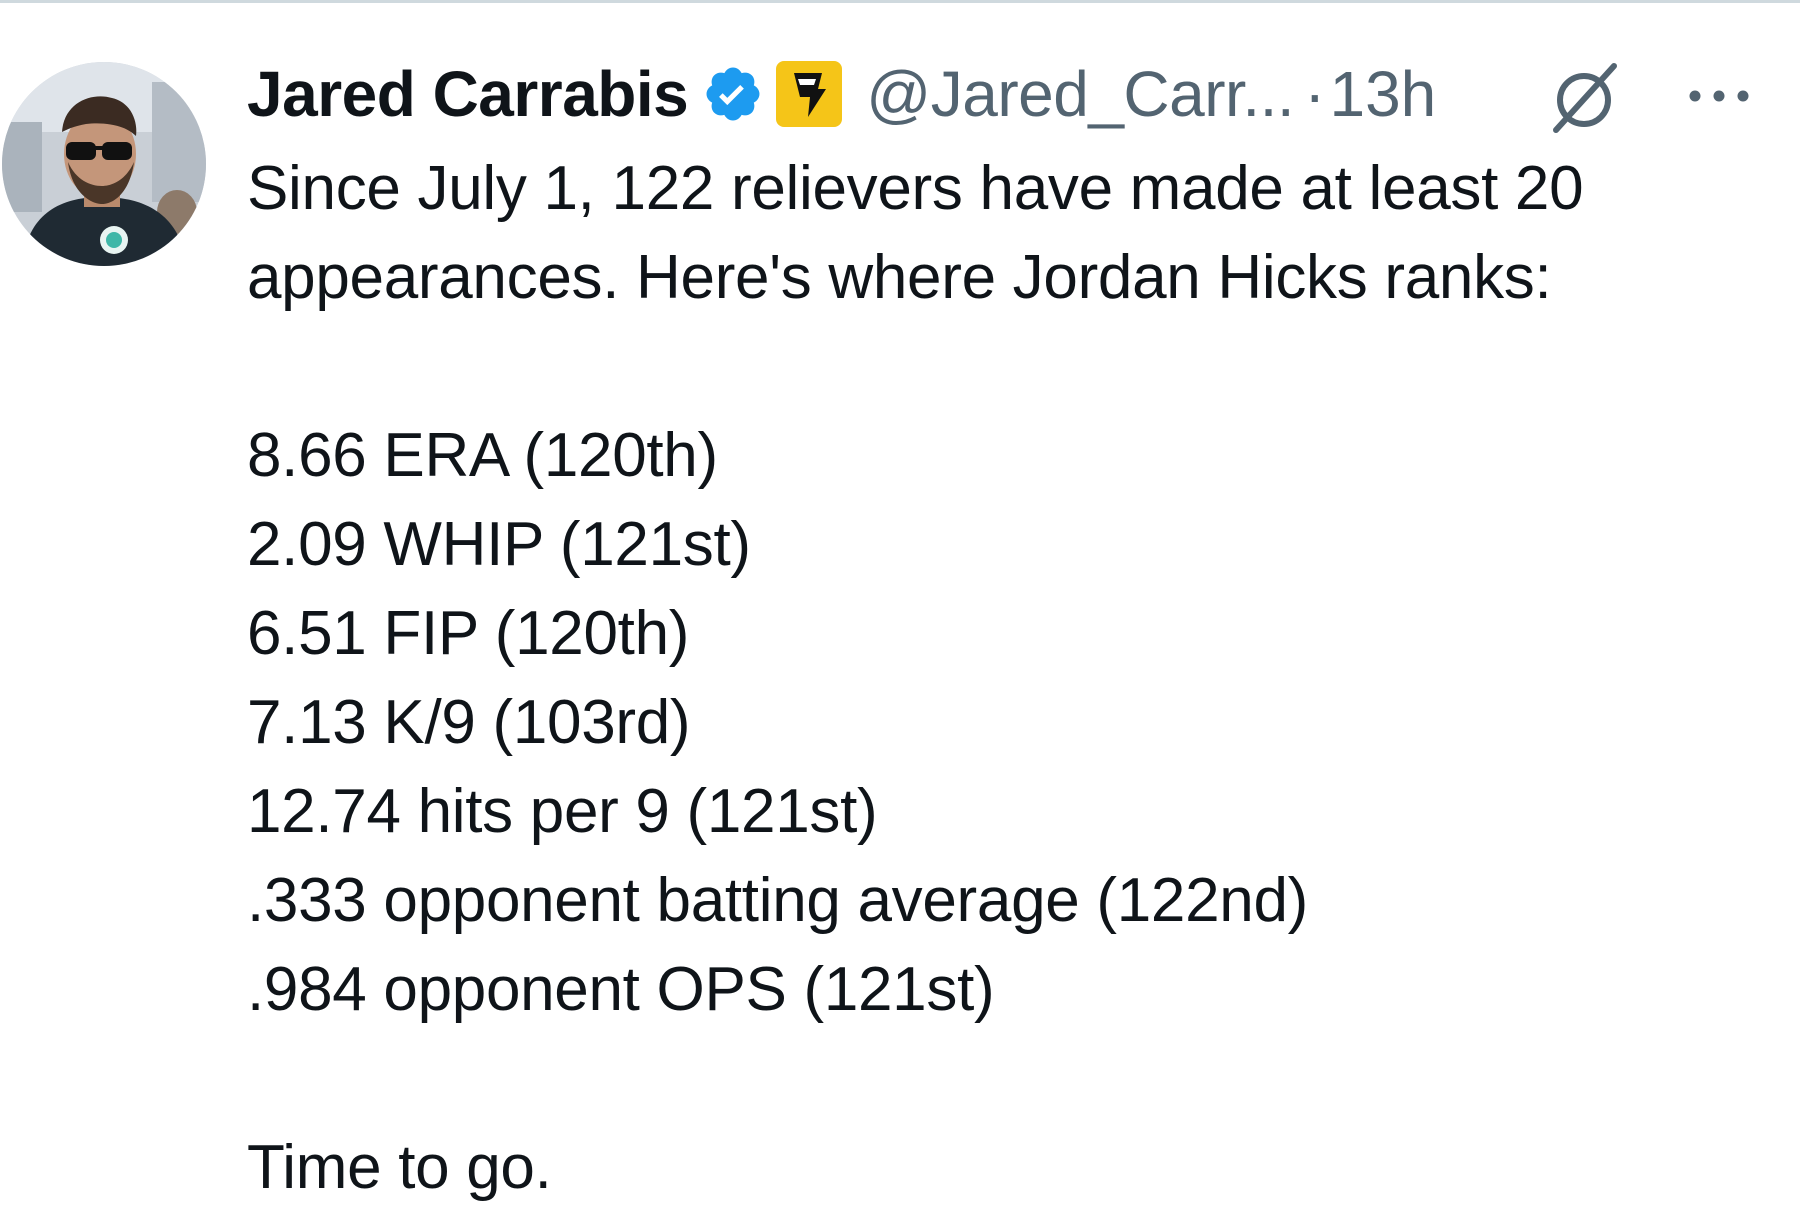 This screenshot has width=1800, height=1216. I want to click on verified-checkmark-icon, so click(733, 94).